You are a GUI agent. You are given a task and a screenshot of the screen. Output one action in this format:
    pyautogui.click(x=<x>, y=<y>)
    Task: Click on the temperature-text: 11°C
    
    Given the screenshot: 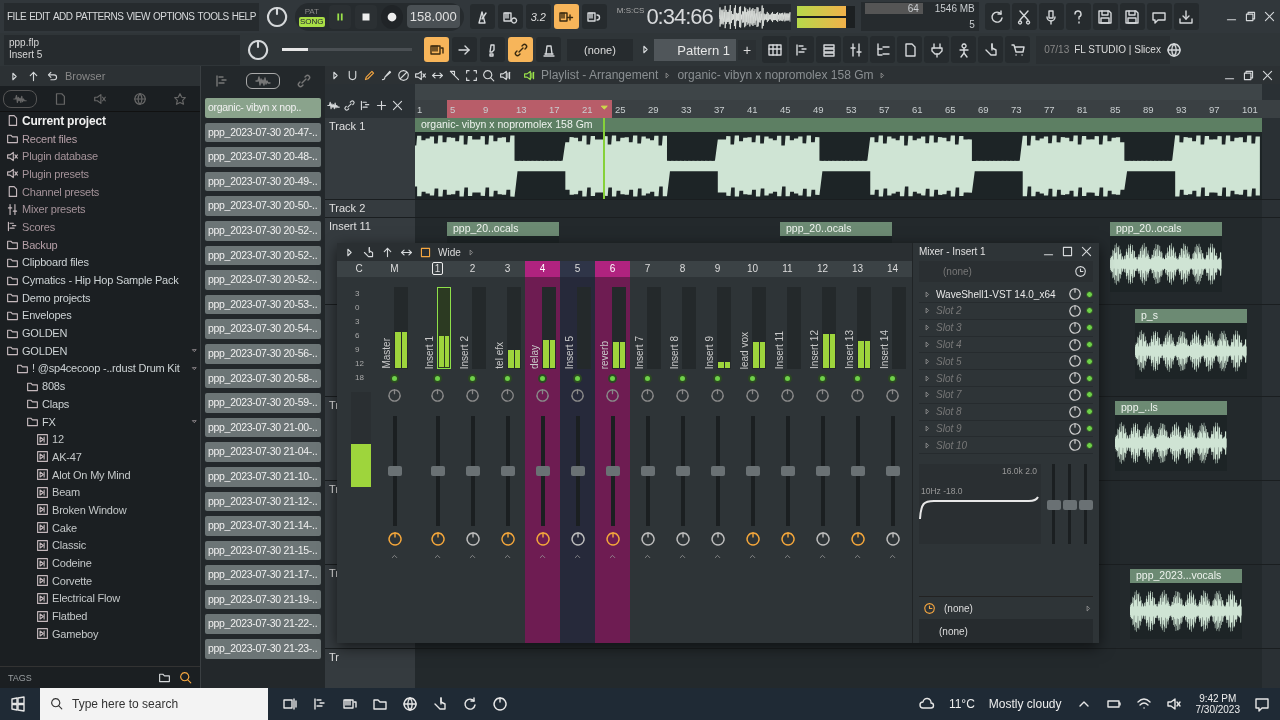 What is the action you would take?
    pyautogui.click(x=961, y=704)
    